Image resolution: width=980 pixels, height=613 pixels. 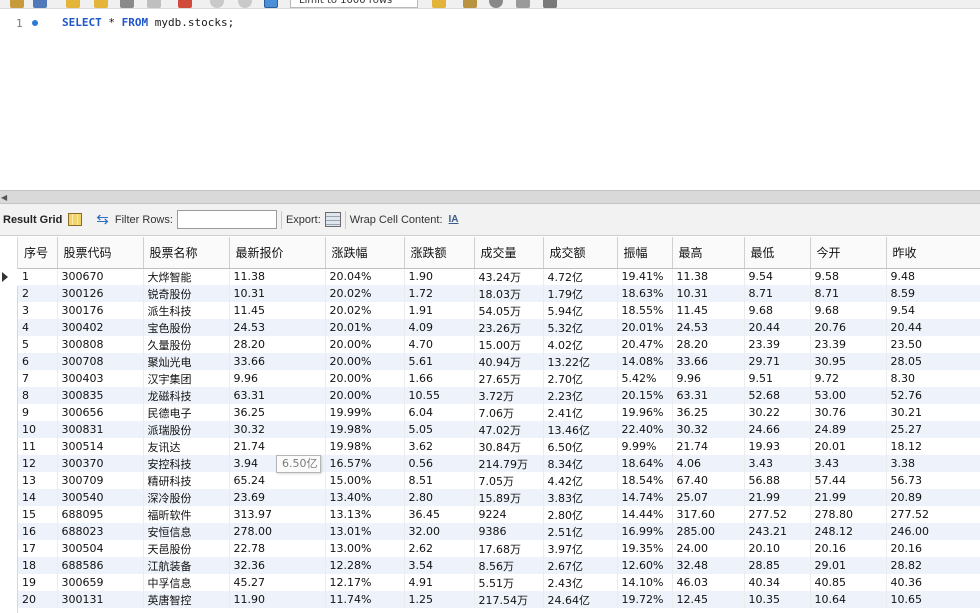 What do you see at coordinates (509, 293) in the screenshot?
I see `table-cell: 18.03万` at bounding box center [509, 293].